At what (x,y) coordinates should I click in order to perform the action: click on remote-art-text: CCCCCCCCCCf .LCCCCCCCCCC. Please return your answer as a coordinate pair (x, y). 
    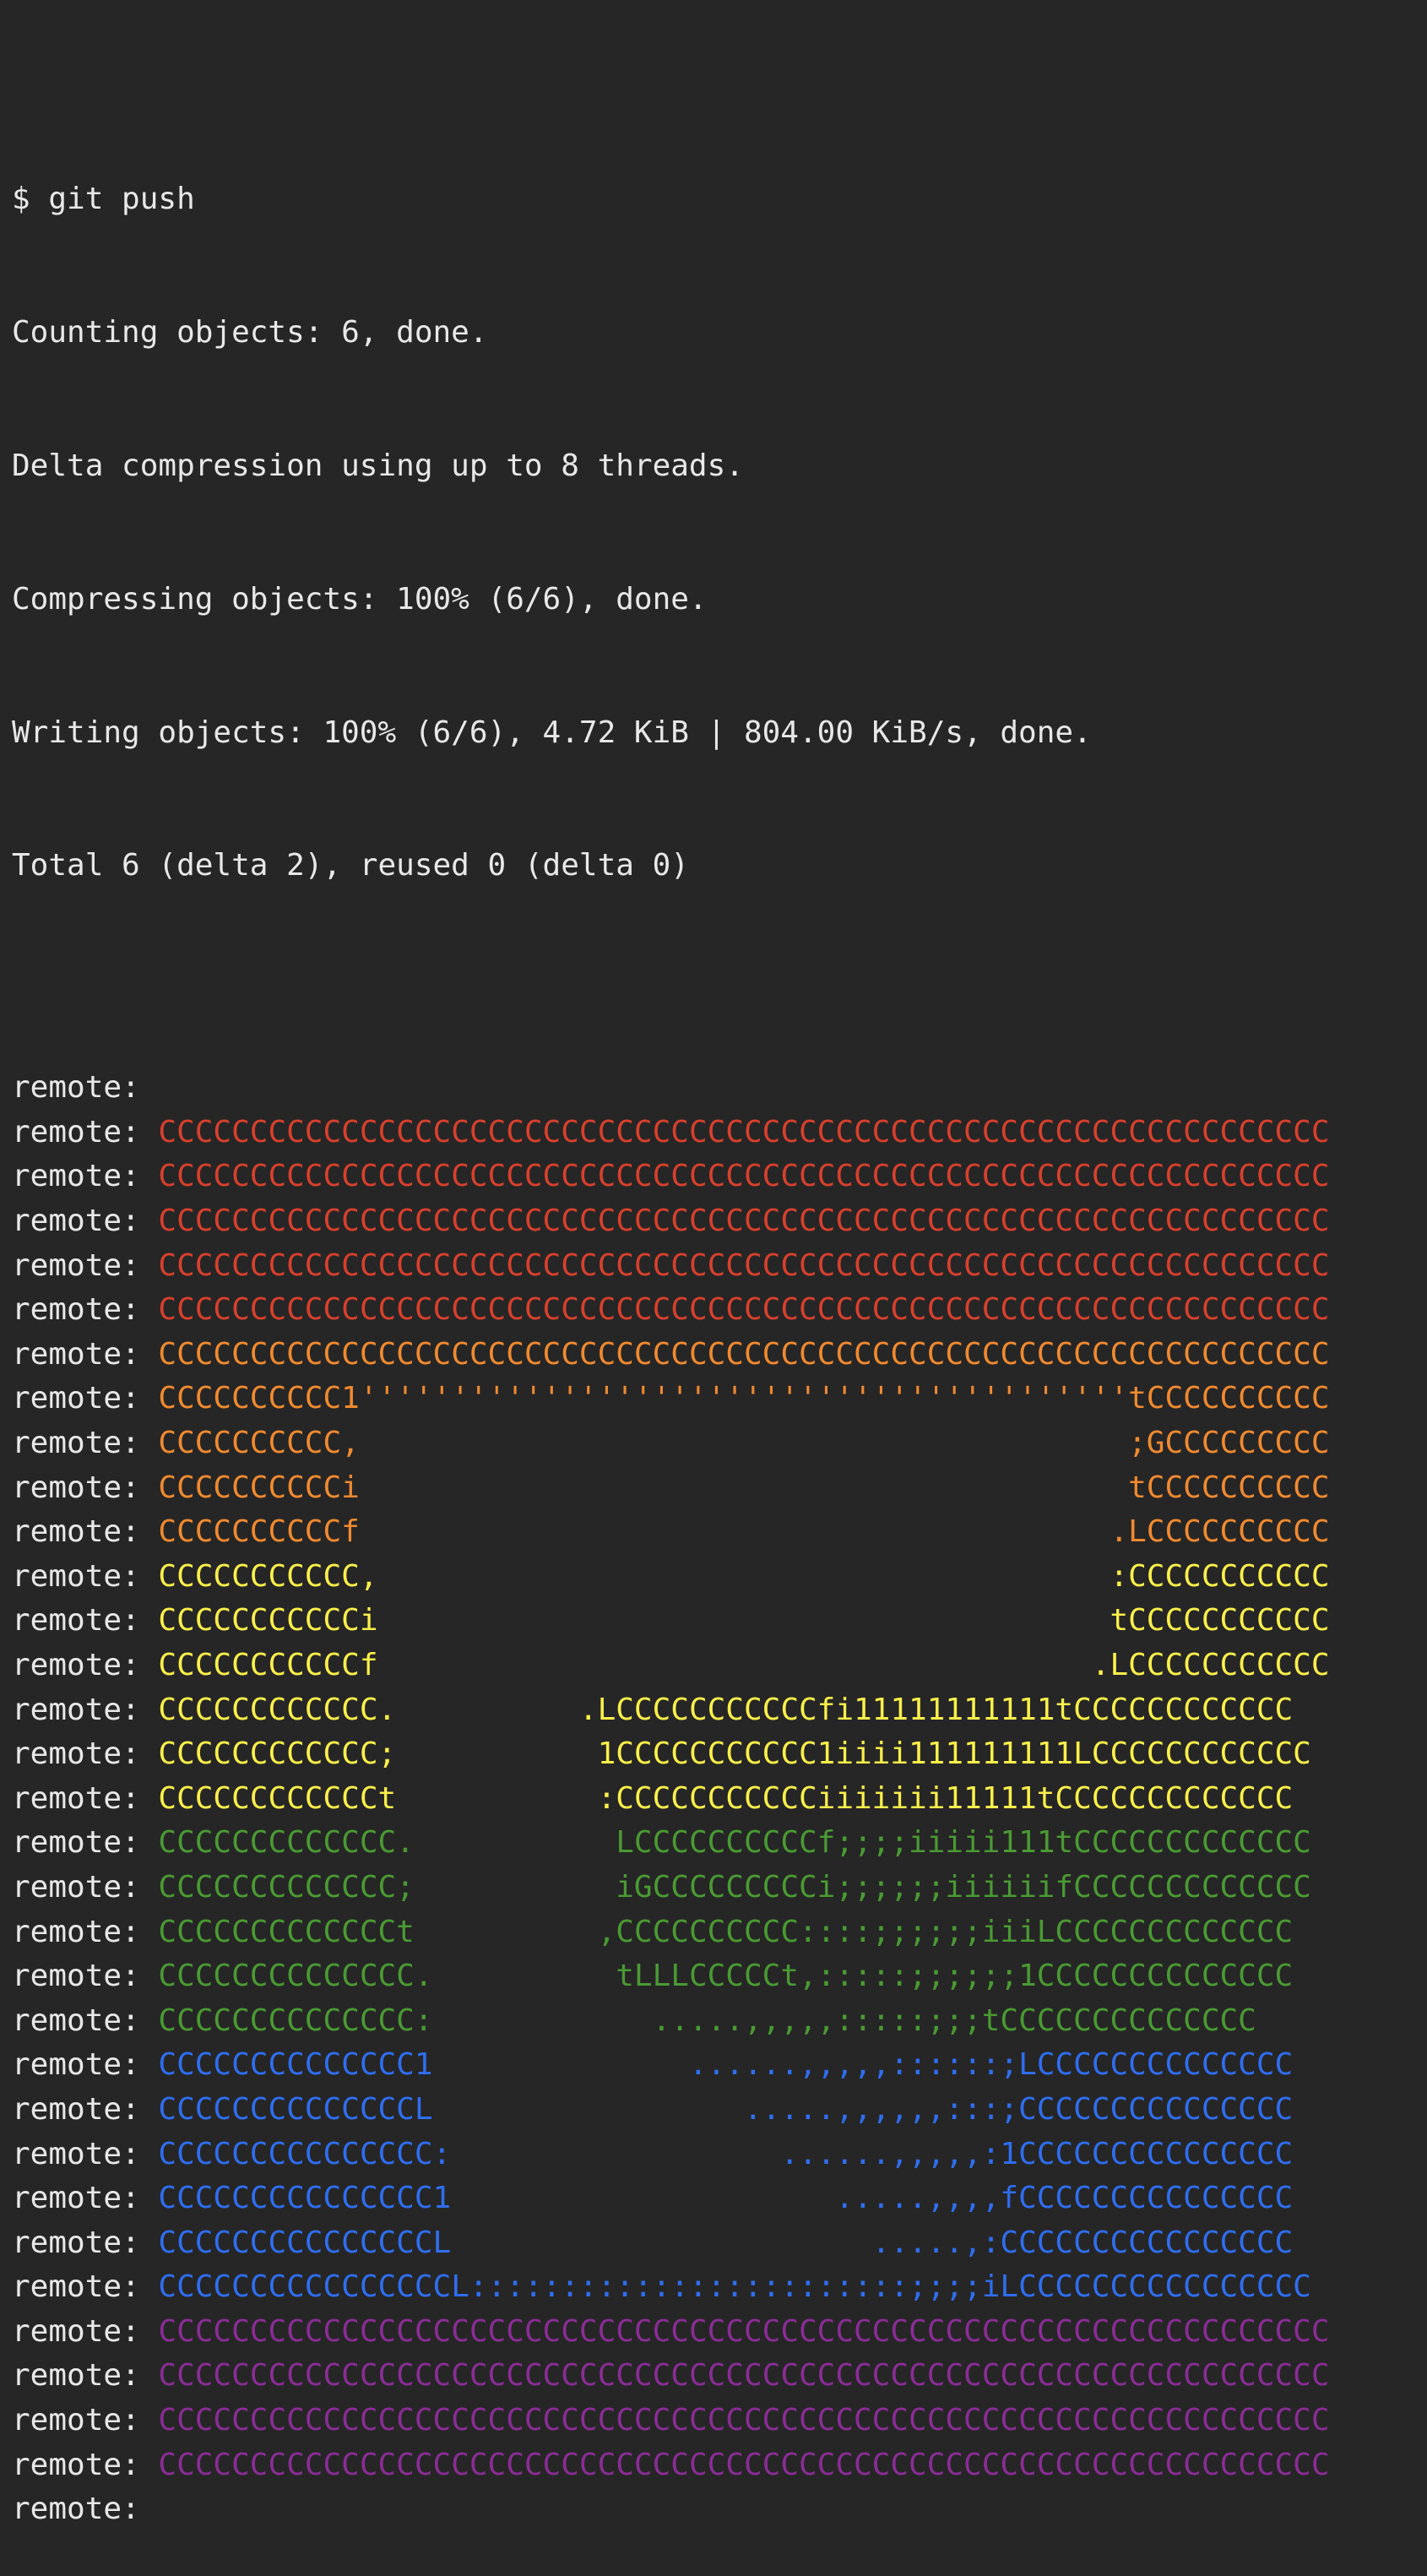
    Looking at the image, I should click on (744, 1532).